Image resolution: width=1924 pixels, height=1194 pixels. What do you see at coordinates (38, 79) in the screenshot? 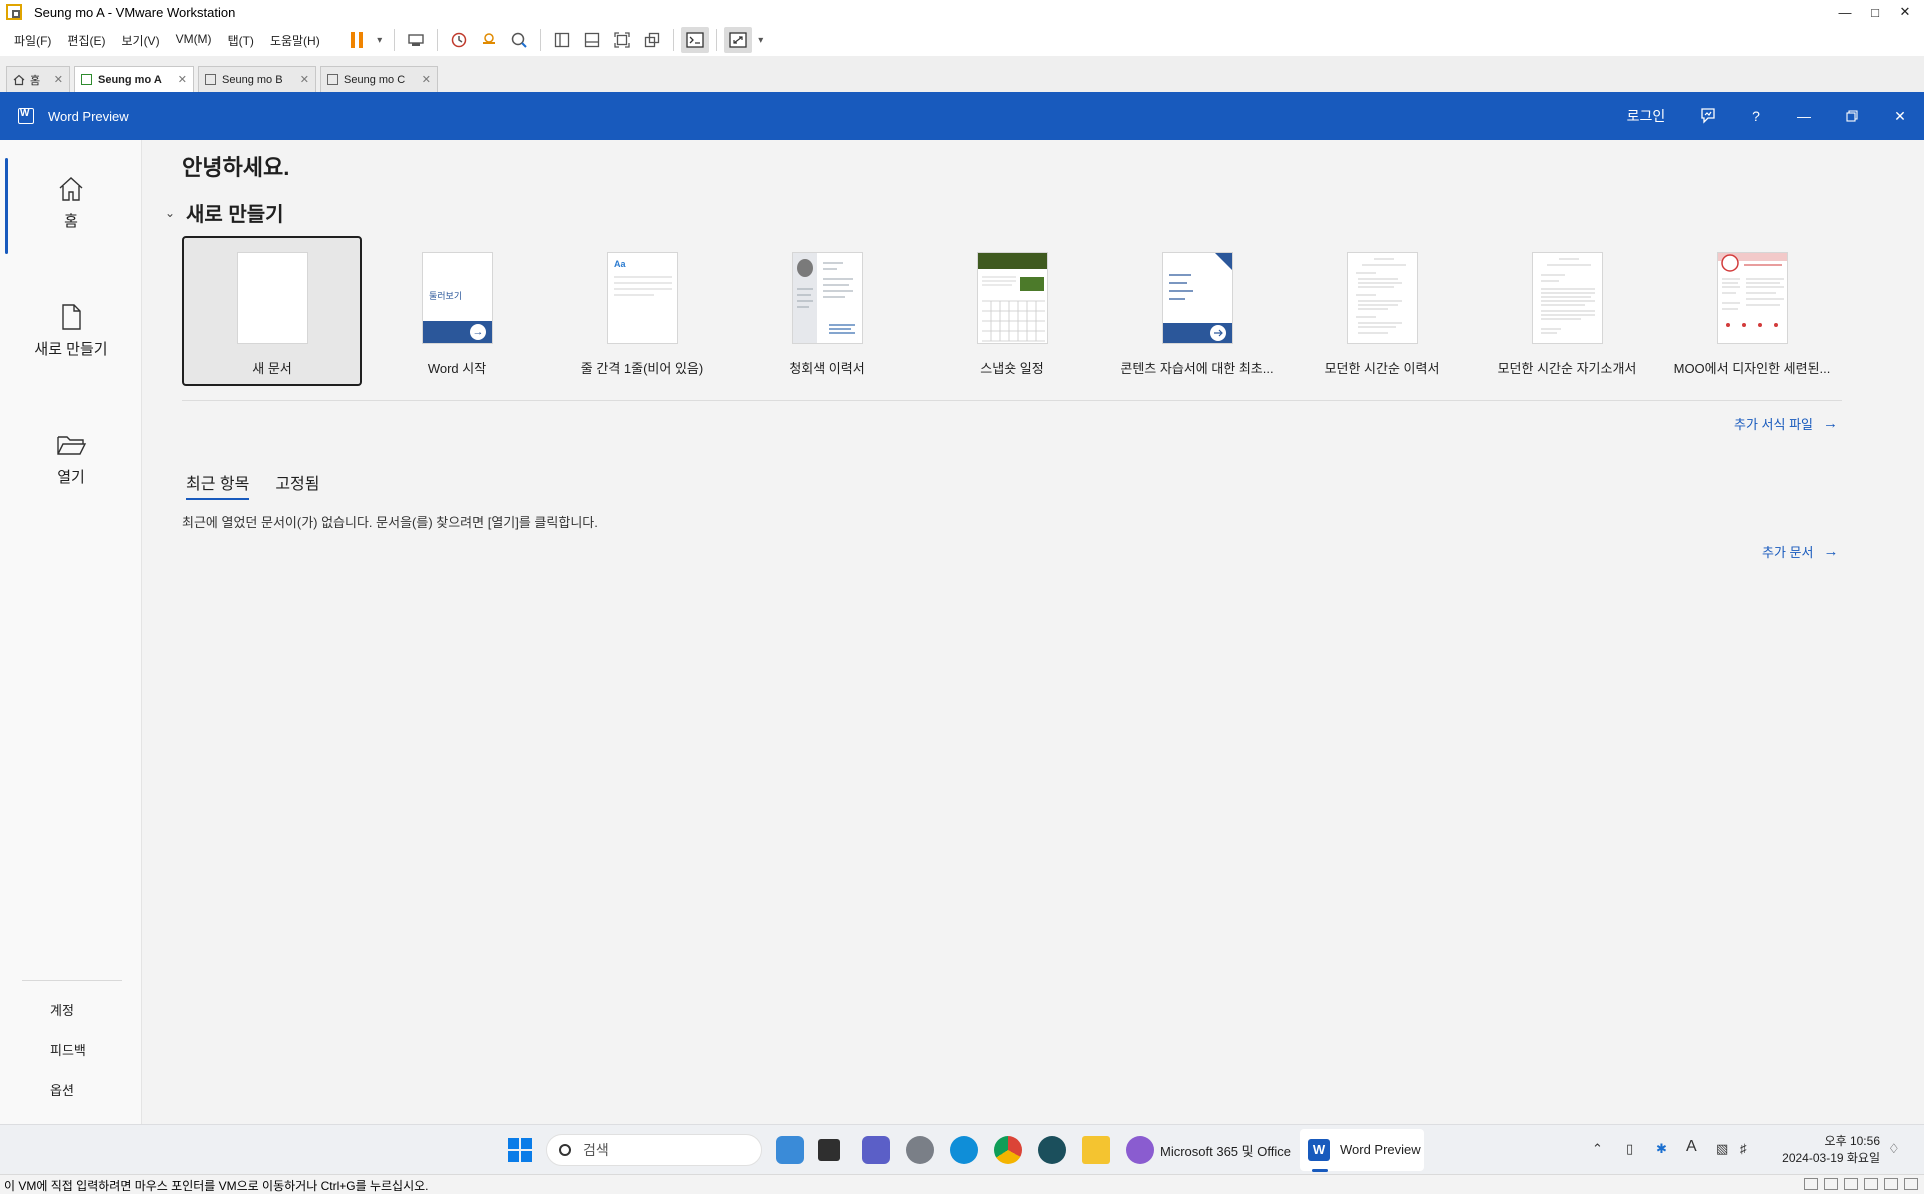
I see `tab-home: 홈 ✕` at bounding box center [38, 79].